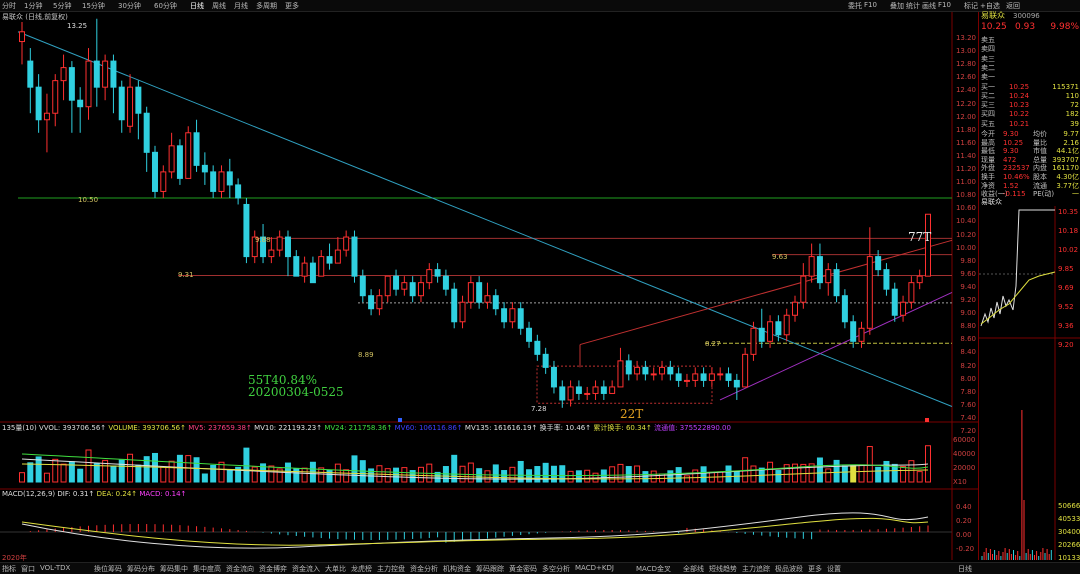  Describe the element at coordinates (1030, 142) in the screenshot. I see `quote-stat-row: 最高 10.25 量比 2.16` at that location.